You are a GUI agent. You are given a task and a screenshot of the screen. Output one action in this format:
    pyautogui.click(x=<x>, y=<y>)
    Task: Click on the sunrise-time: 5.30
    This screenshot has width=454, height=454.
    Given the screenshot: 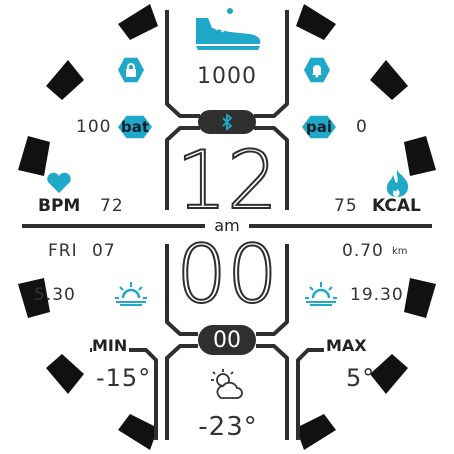 What is the action you would take?
    pyautogui.click(x=55, y=295)
    